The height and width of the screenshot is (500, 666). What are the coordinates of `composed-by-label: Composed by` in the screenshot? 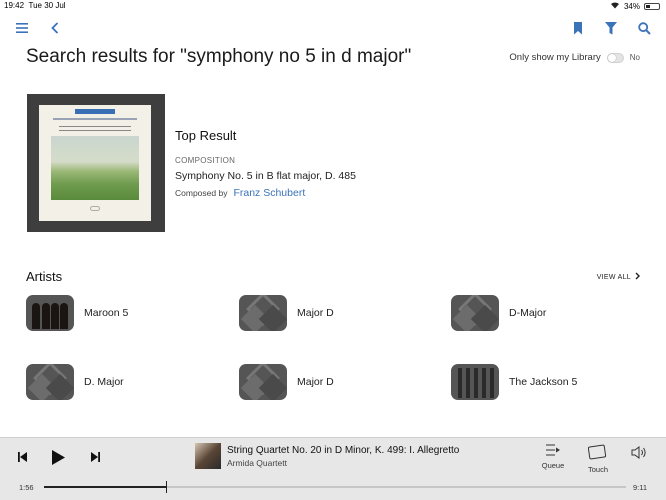 It's located at (201, 193).